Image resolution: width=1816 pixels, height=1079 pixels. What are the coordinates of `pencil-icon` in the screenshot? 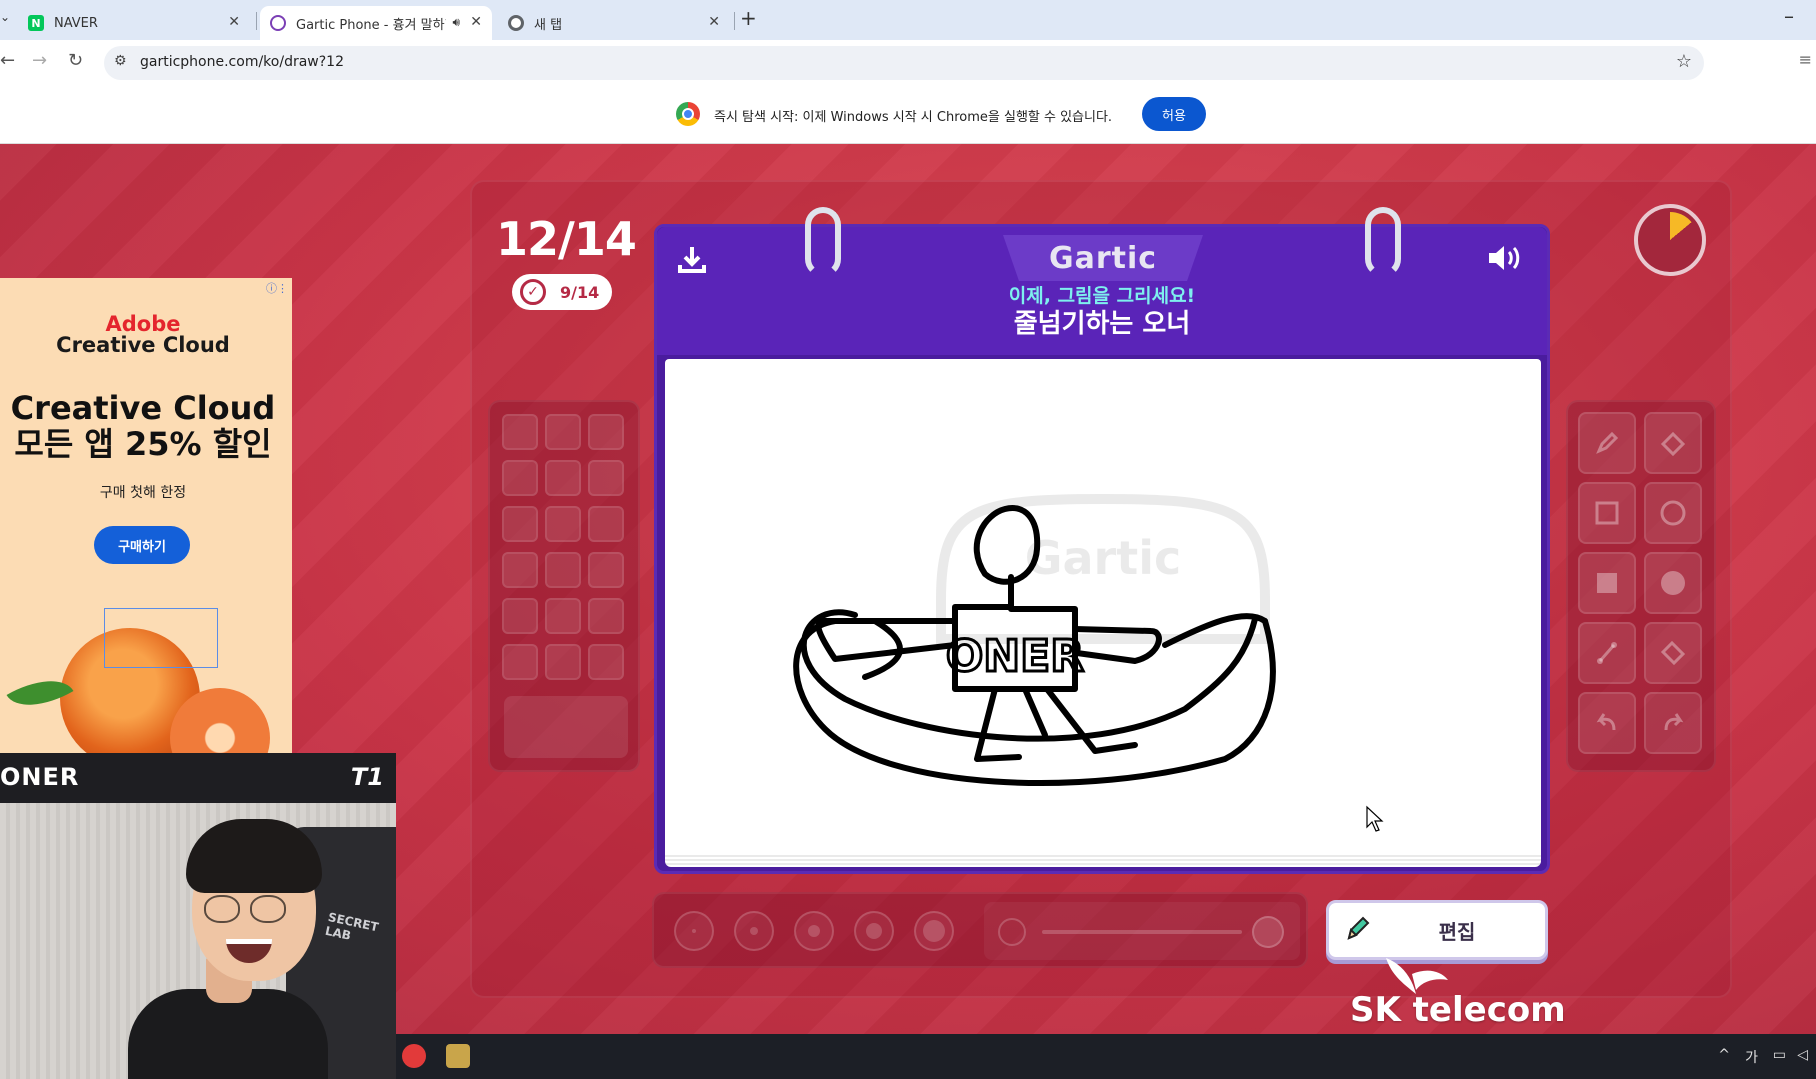 It's located at (1607, 442).